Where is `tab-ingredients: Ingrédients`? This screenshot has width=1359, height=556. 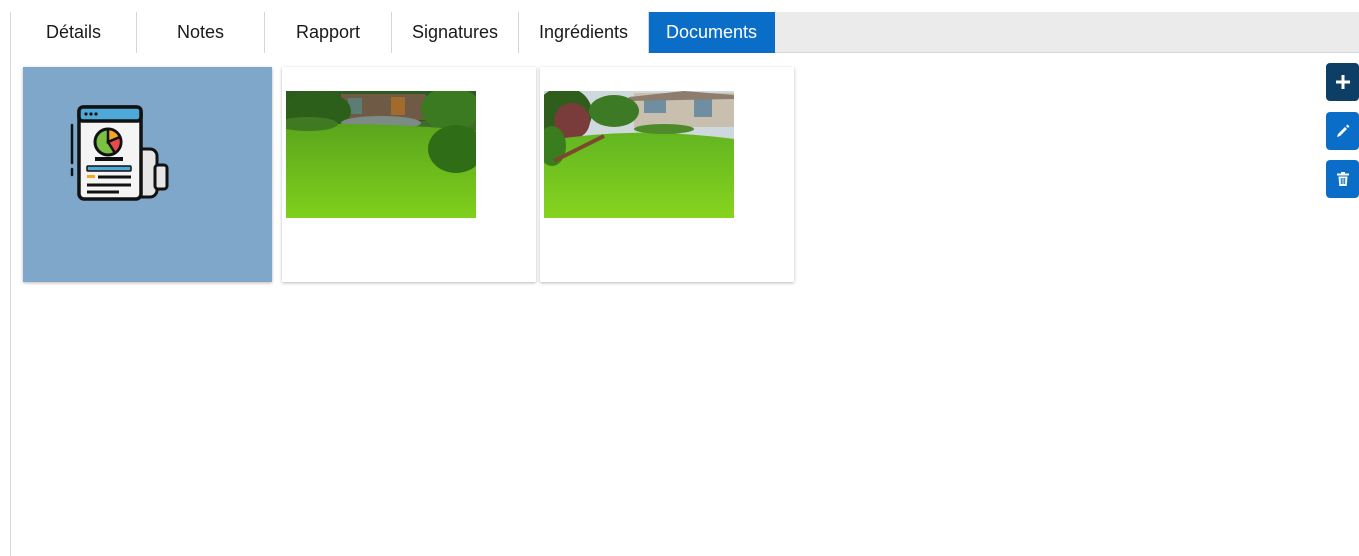 tab-ingredients: Ingrédients is located at coordinates (584, 32).